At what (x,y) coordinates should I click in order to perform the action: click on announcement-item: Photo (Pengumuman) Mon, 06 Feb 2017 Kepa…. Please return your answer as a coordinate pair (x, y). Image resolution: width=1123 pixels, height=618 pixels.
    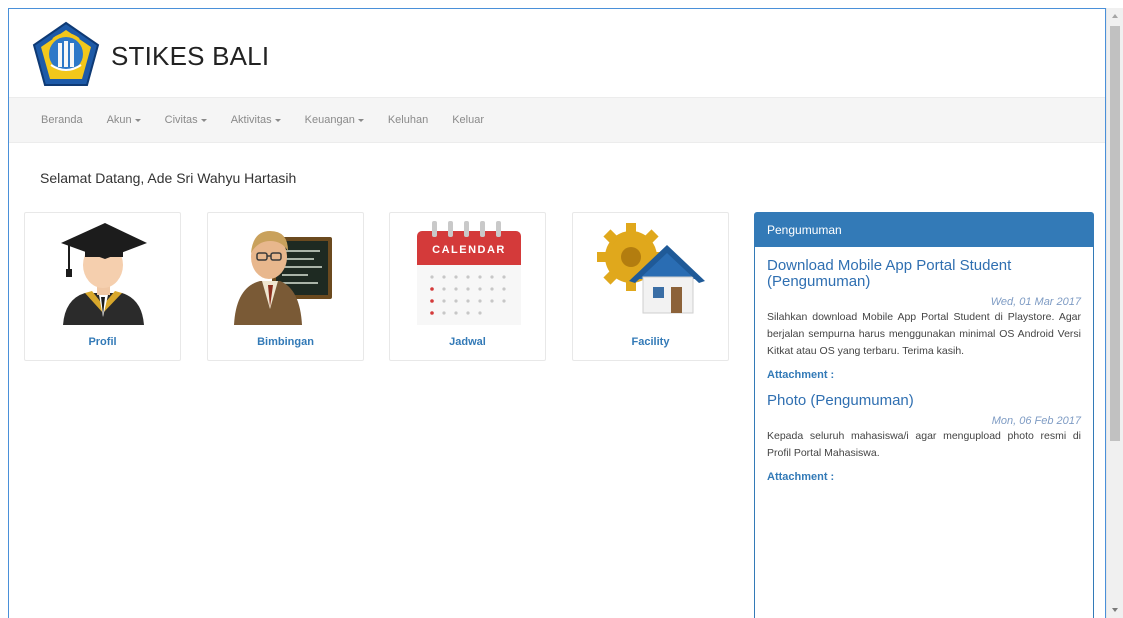
    Looking at the image, I should click on (924, 438).